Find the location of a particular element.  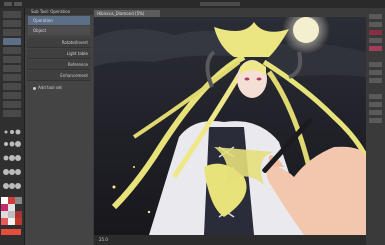

property-label: Reference is located at coordinates (77, 64).